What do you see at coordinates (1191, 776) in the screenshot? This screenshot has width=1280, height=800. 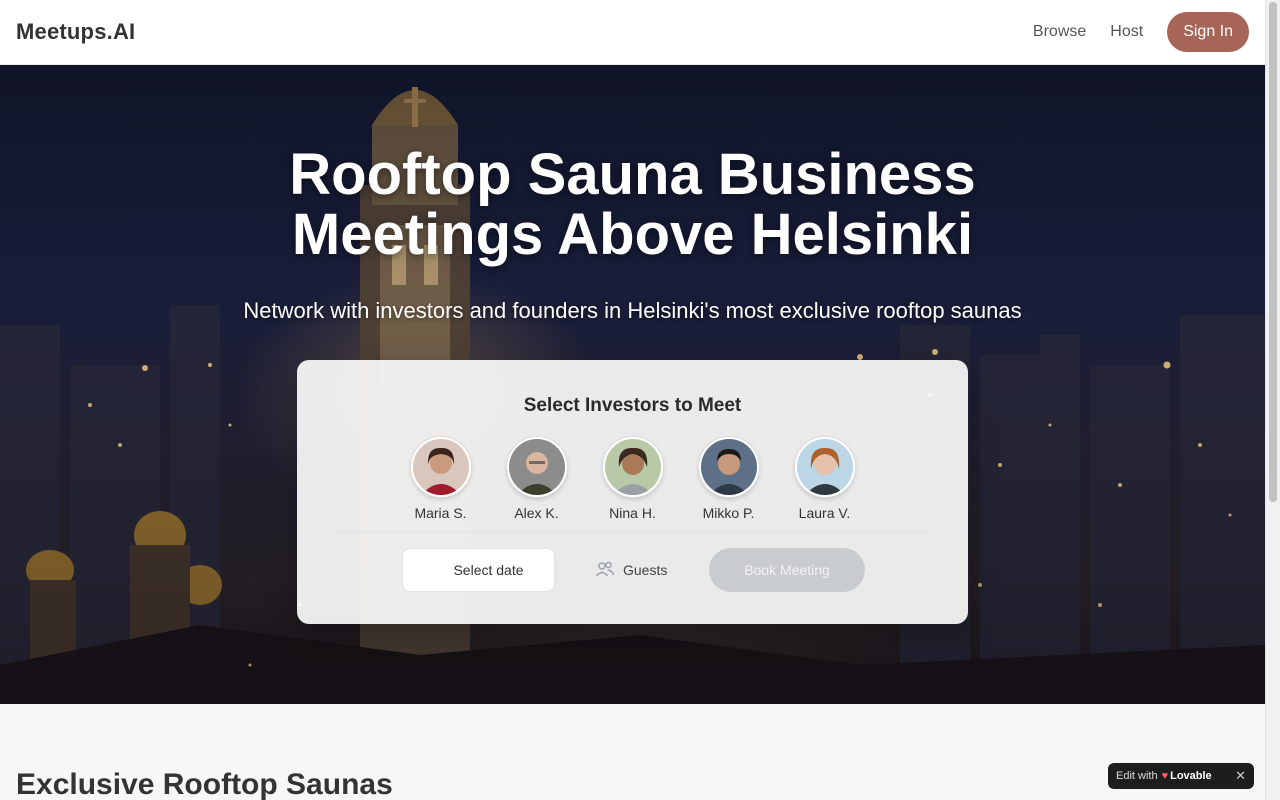 I see `lovable-brand-label: Lovable` at bounding box center [1191, 776].